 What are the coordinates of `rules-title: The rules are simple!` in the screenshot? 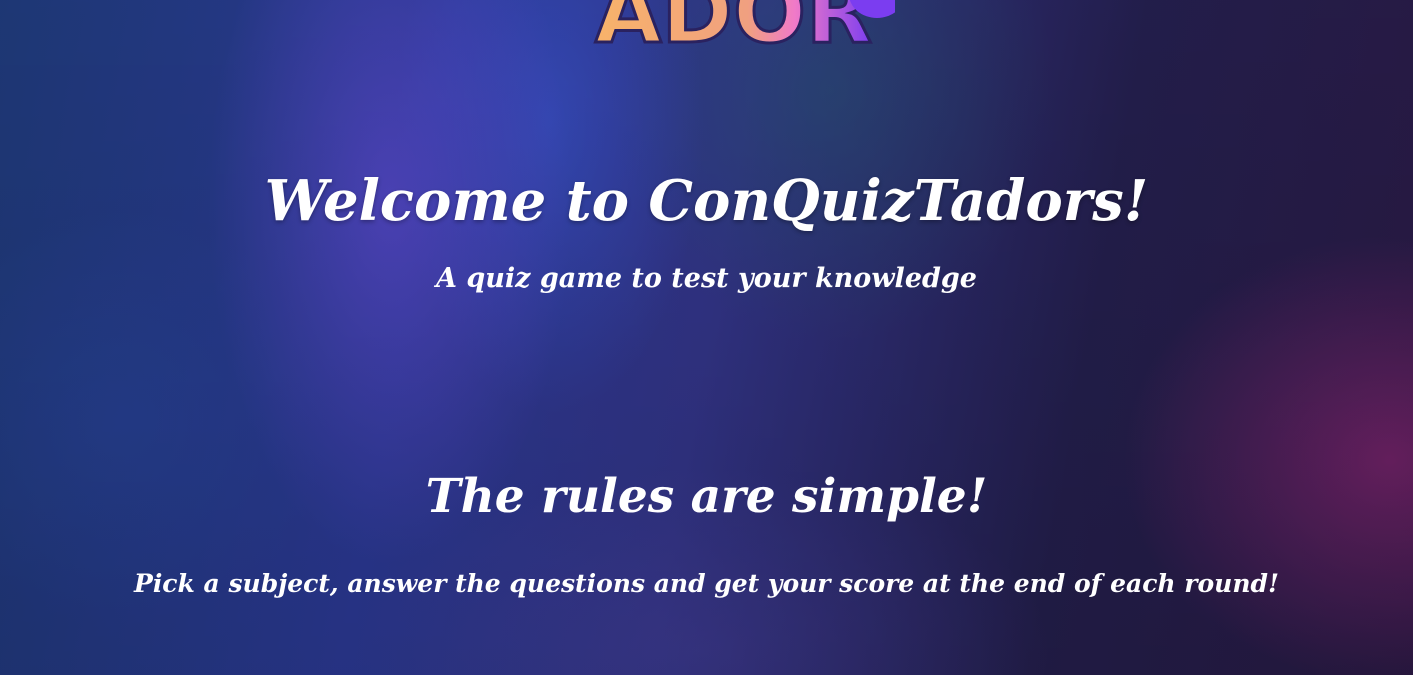 It's located at (706, 496).